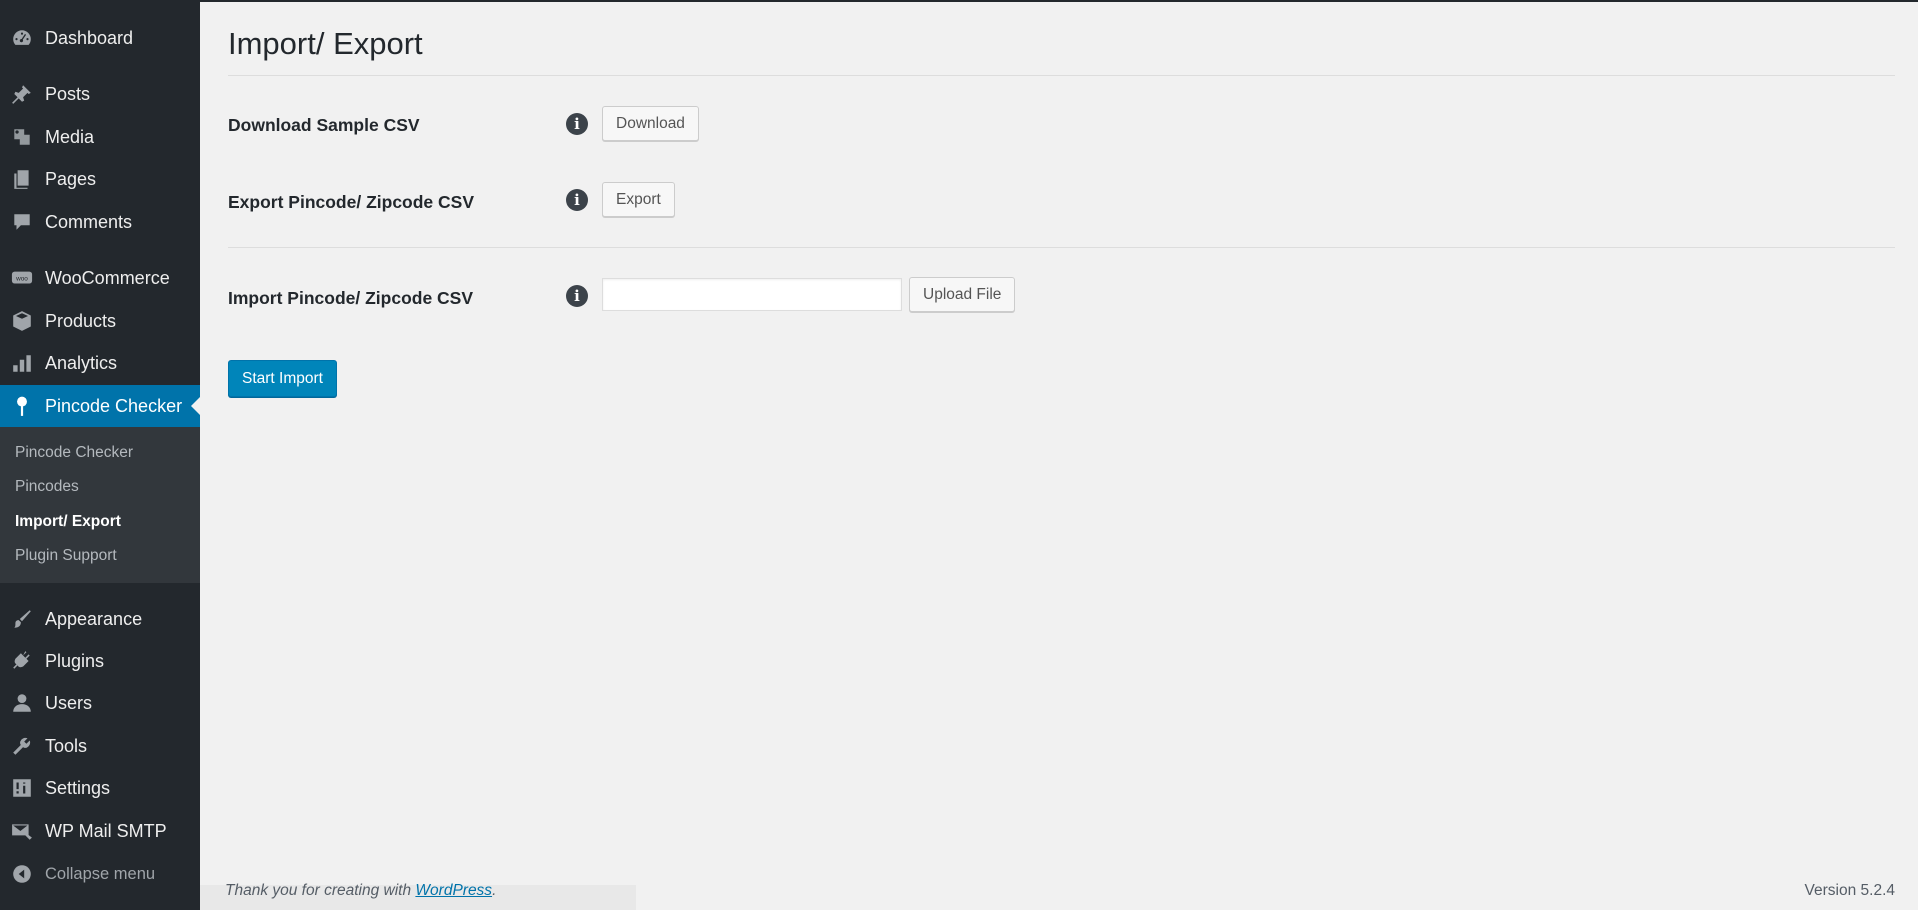 This screenshot has width=1918, height=910. I want to click on submenu-item-plugin-support: Plugin Support, so click(66, 556).